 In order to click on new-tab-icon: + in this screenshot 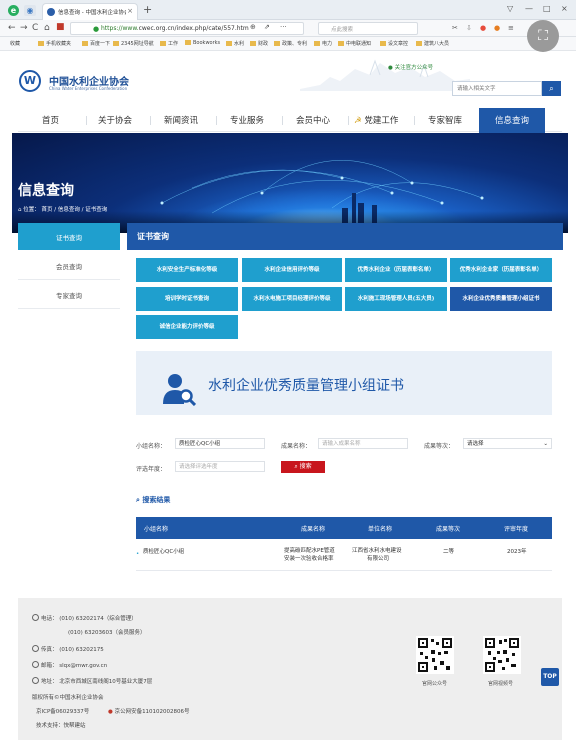, I will do `click(147, 9)`.